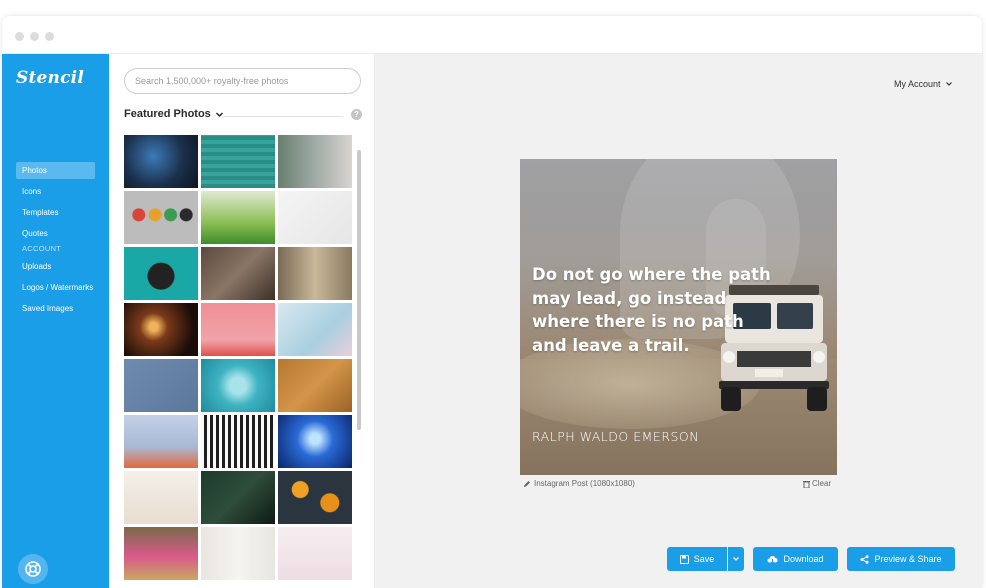  What do you see at coordinates (238, 329) in the screenshot?
I see `photo-thumbnail-pink-flower` at bounding box center [238, 329].